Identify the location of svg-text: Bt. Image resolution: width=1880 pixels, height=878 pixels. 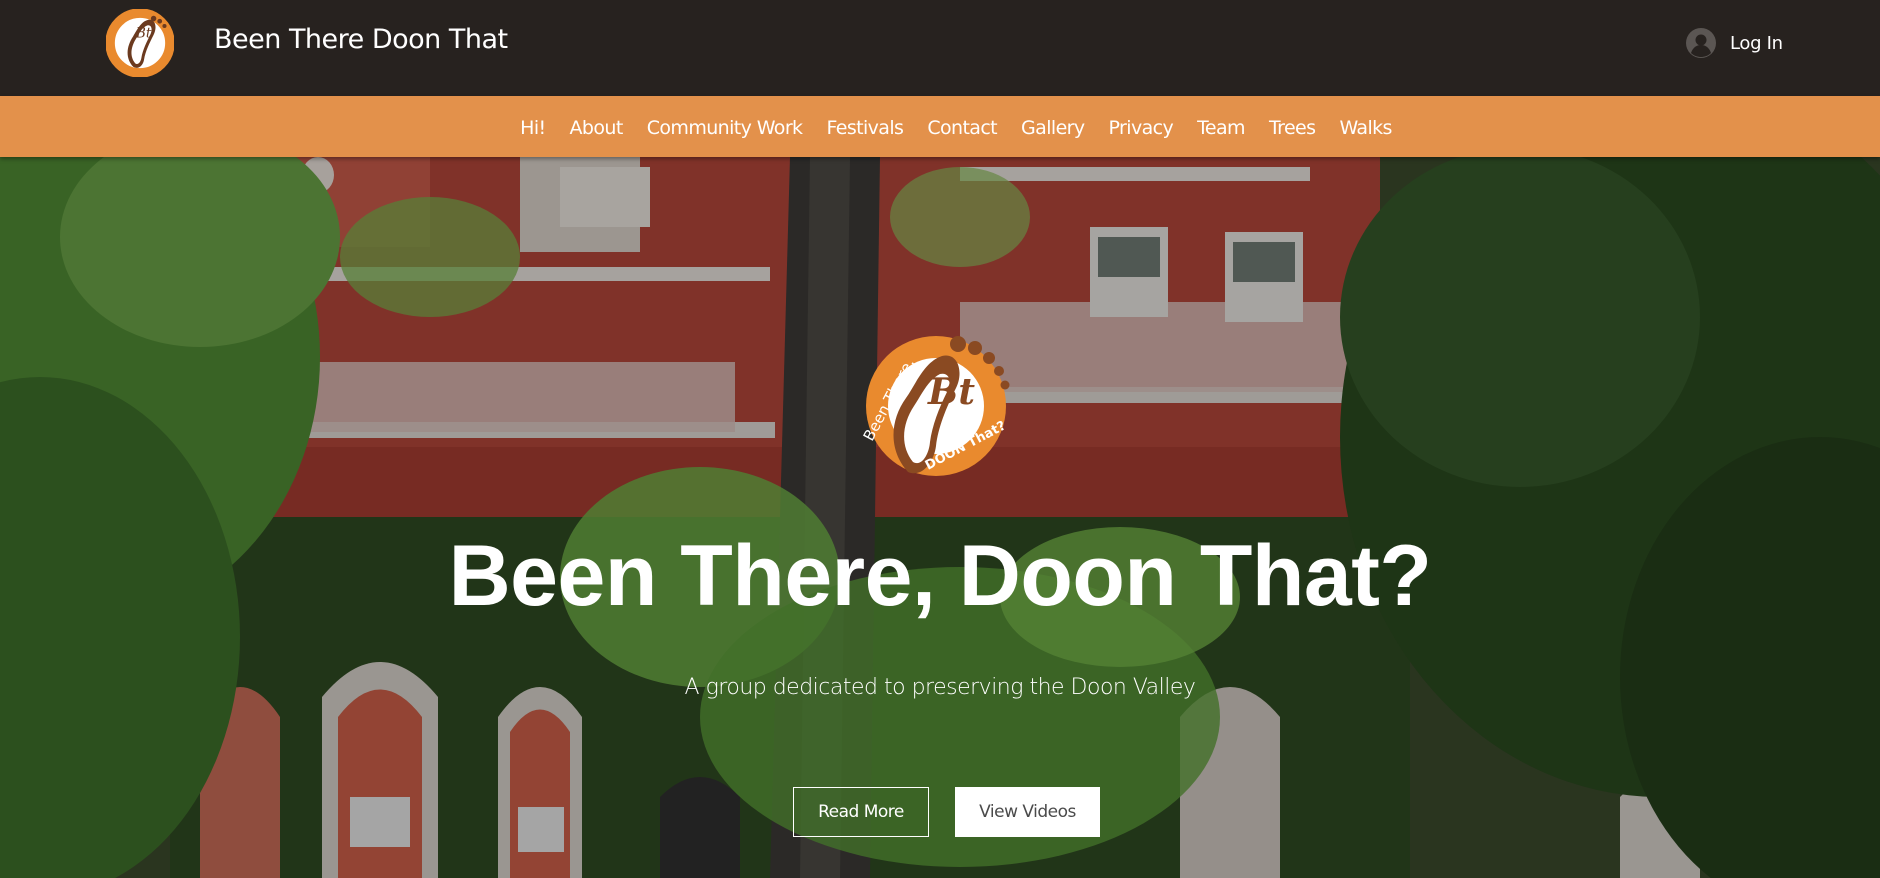
(143, 34).